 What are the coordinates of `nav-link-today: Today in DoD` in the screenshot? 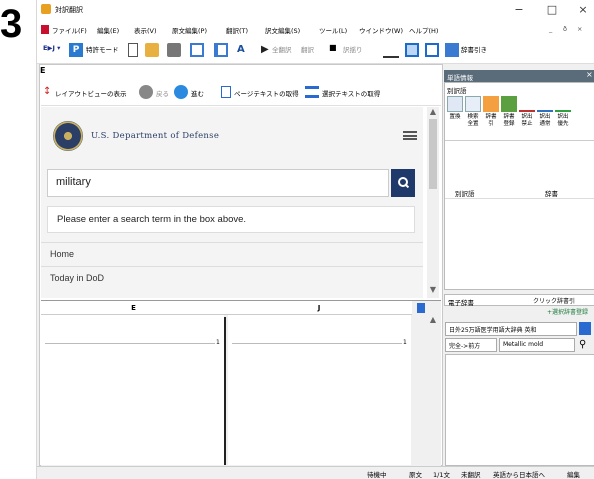 It's located at (232, 278).